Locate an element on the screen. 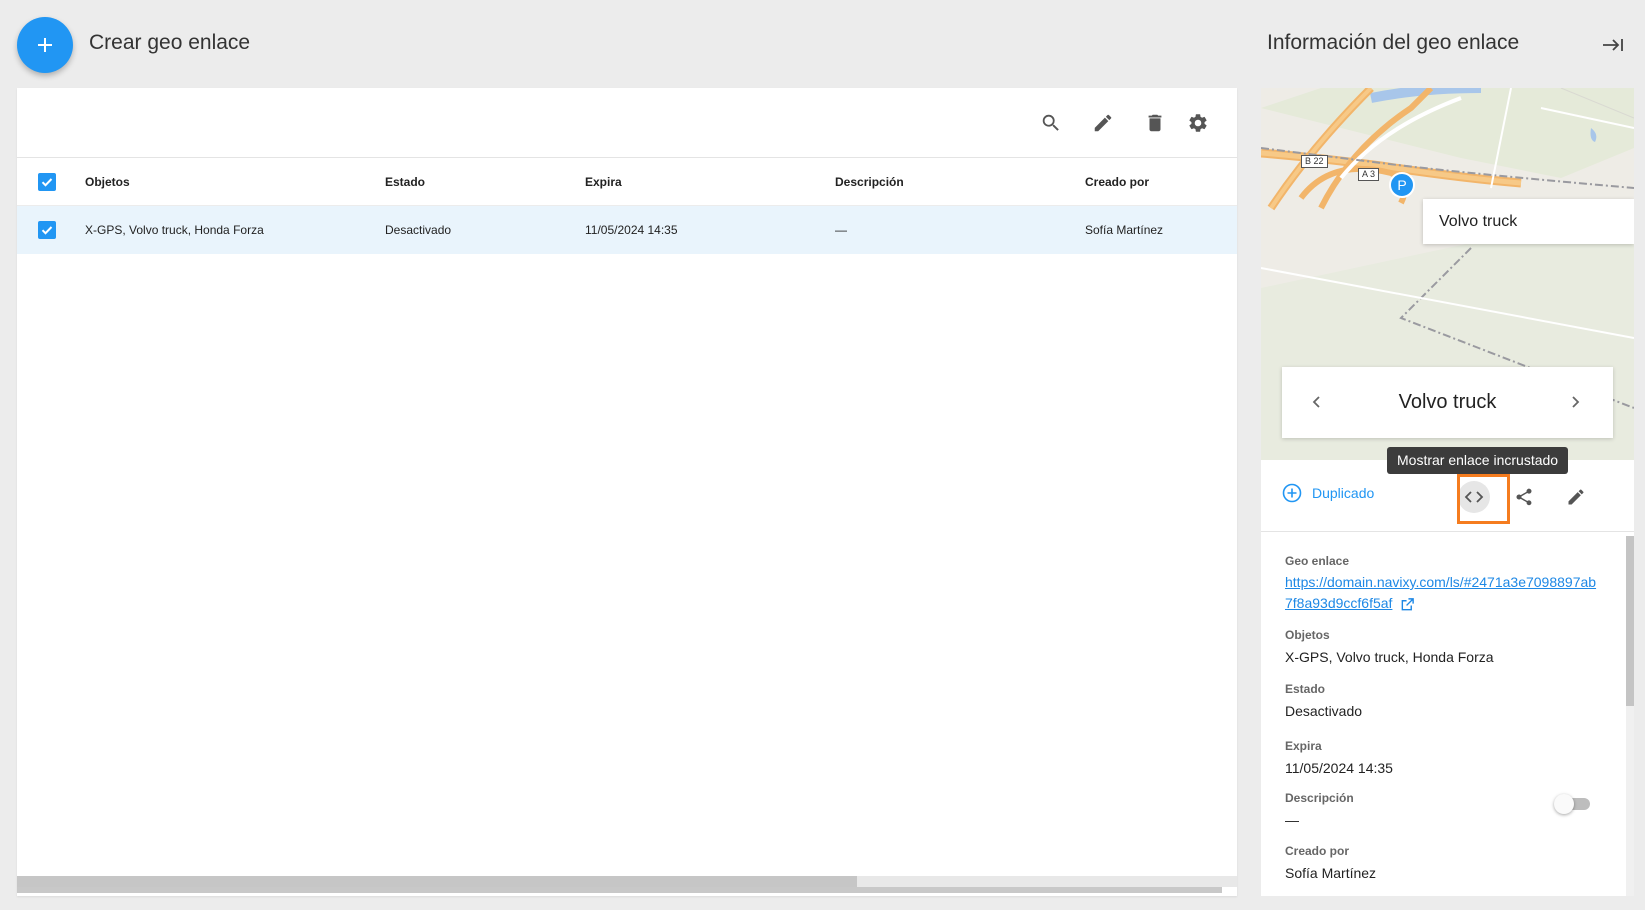 This screenshot has width=1645, height=910. search-icon is located at coordinates (1050, 122).